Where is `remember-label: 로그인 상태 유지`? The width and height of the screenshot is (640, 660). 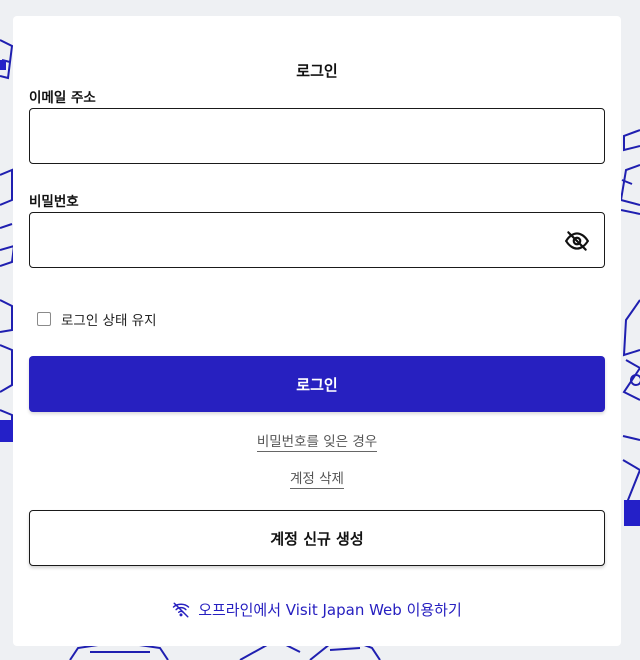 remember-label: 로그인 상태 유지 is located at coordinates (109, 321).